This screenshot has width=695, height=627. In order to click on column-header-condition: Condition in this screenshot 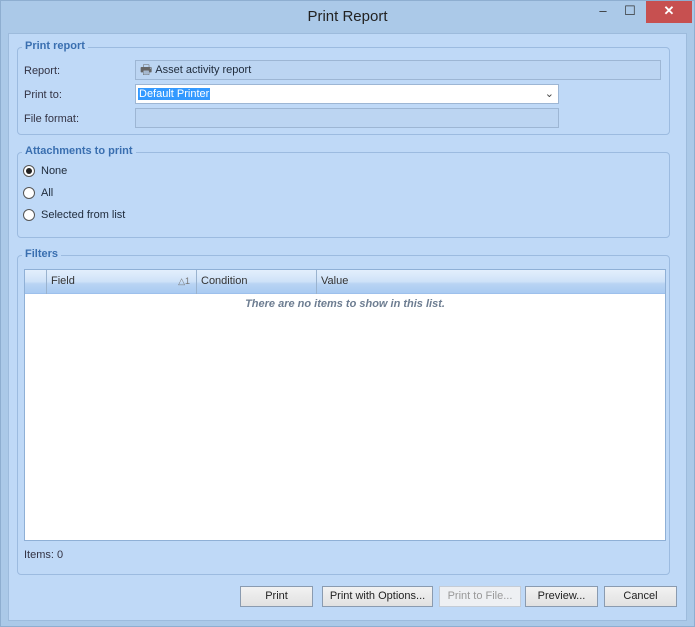, I will do `click(257, 282)`.